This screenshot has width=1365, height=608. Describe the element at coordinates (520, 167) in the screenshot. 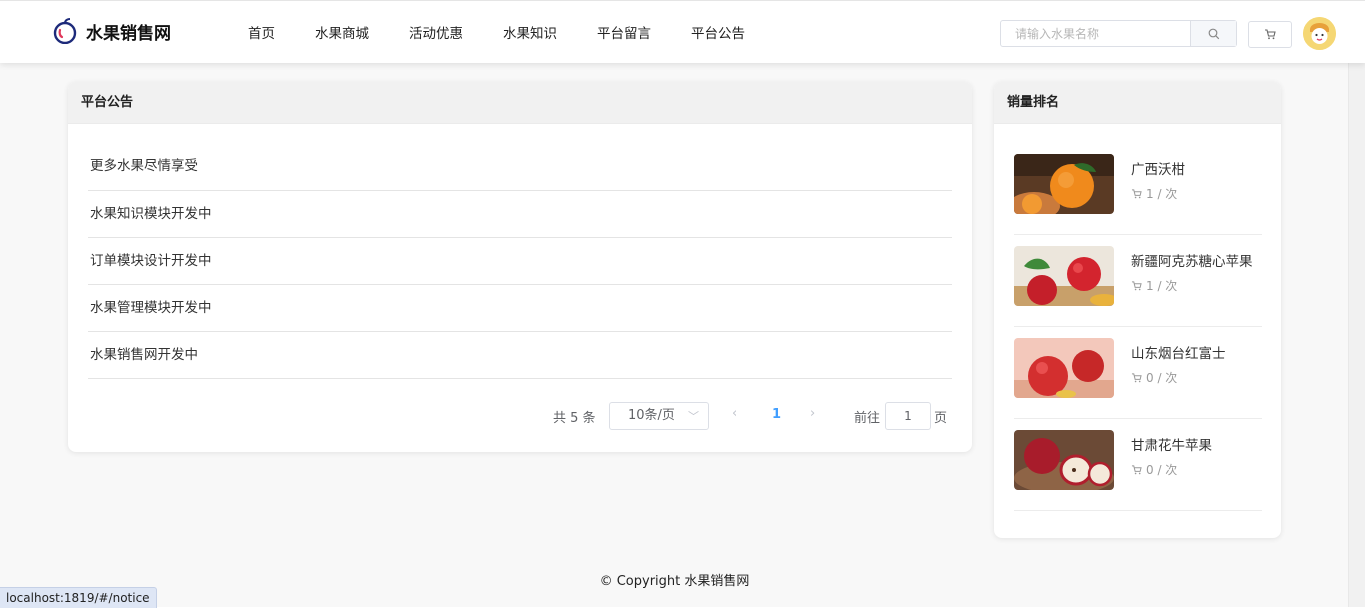

I see `announcement-item: 更多水果尽情享受` at that location.